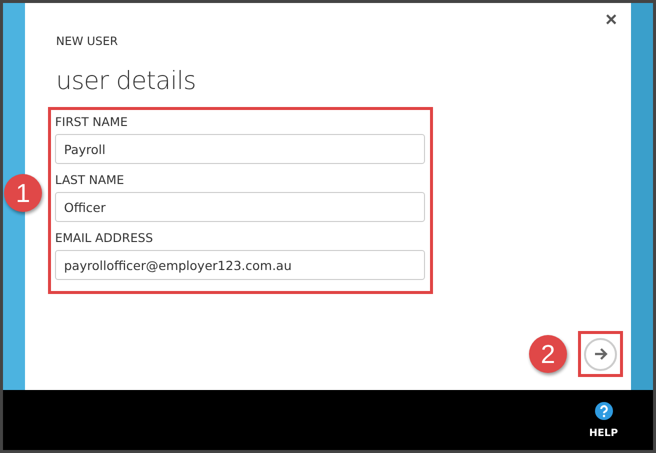 The width and height of the screenshot is (656, 453). I want to click on field-label: FIRST NAME, so click(92, 122).